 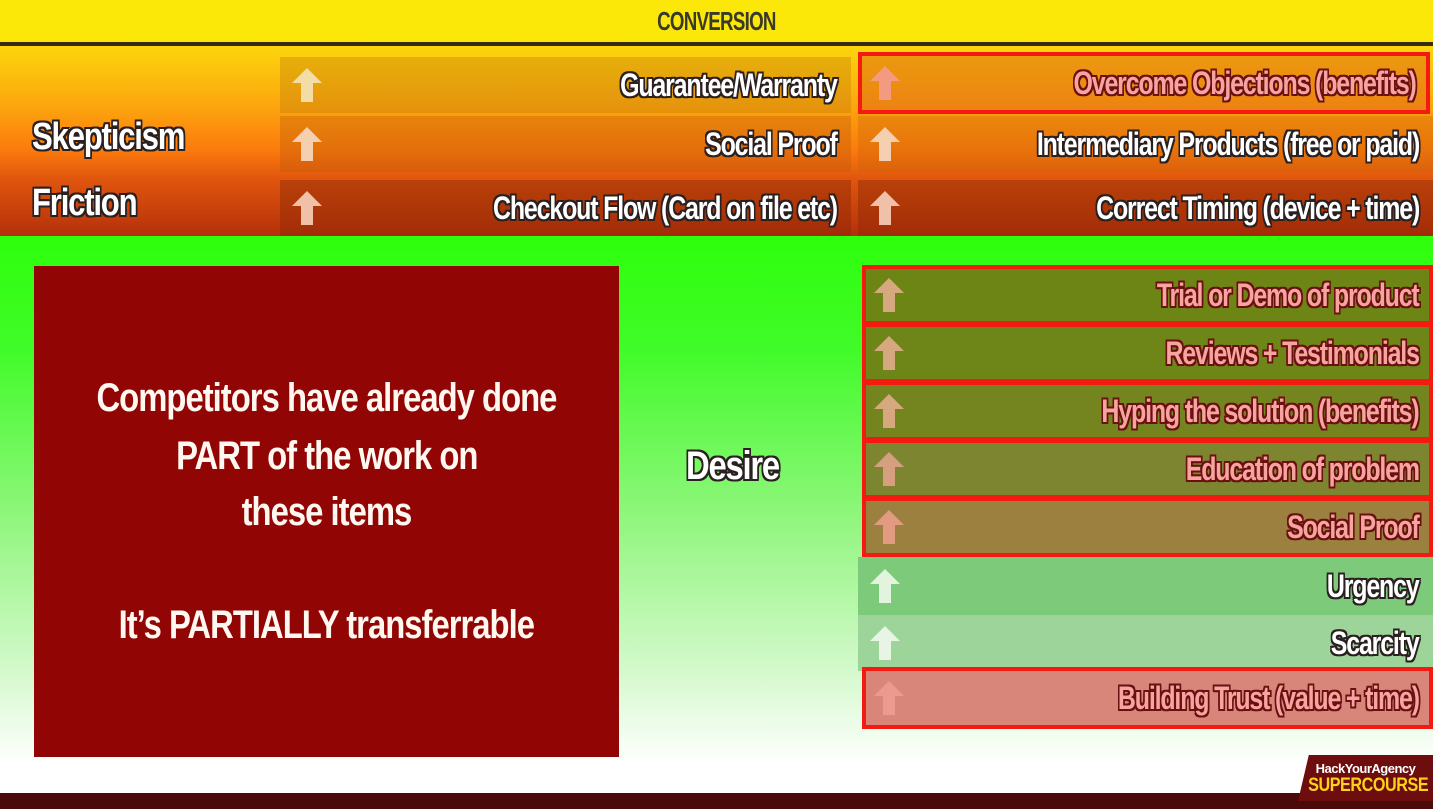 I want to click on list-item: Scarcity, so click(x=1145, y=643).